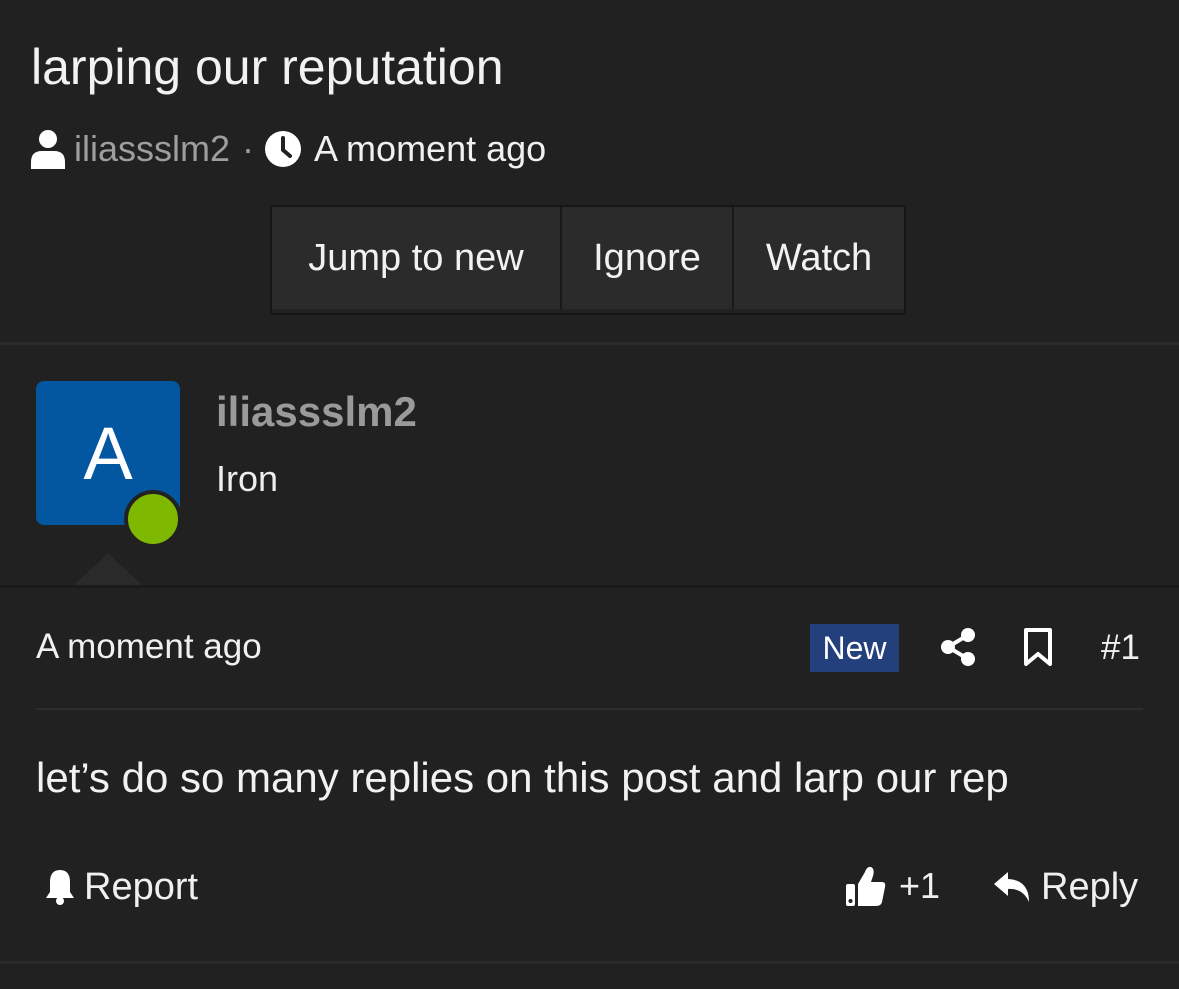  What do you see at coordinates (48, 149) in the screenshot?
I see `user-icon` at bounding box center [48, 149].